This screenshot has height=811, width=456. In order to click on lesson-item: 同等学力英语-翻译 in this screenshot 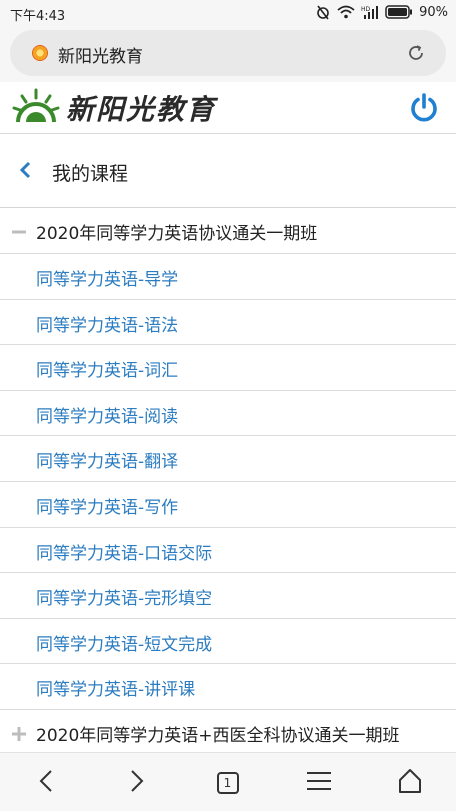, I will do `click(228, 459)`.